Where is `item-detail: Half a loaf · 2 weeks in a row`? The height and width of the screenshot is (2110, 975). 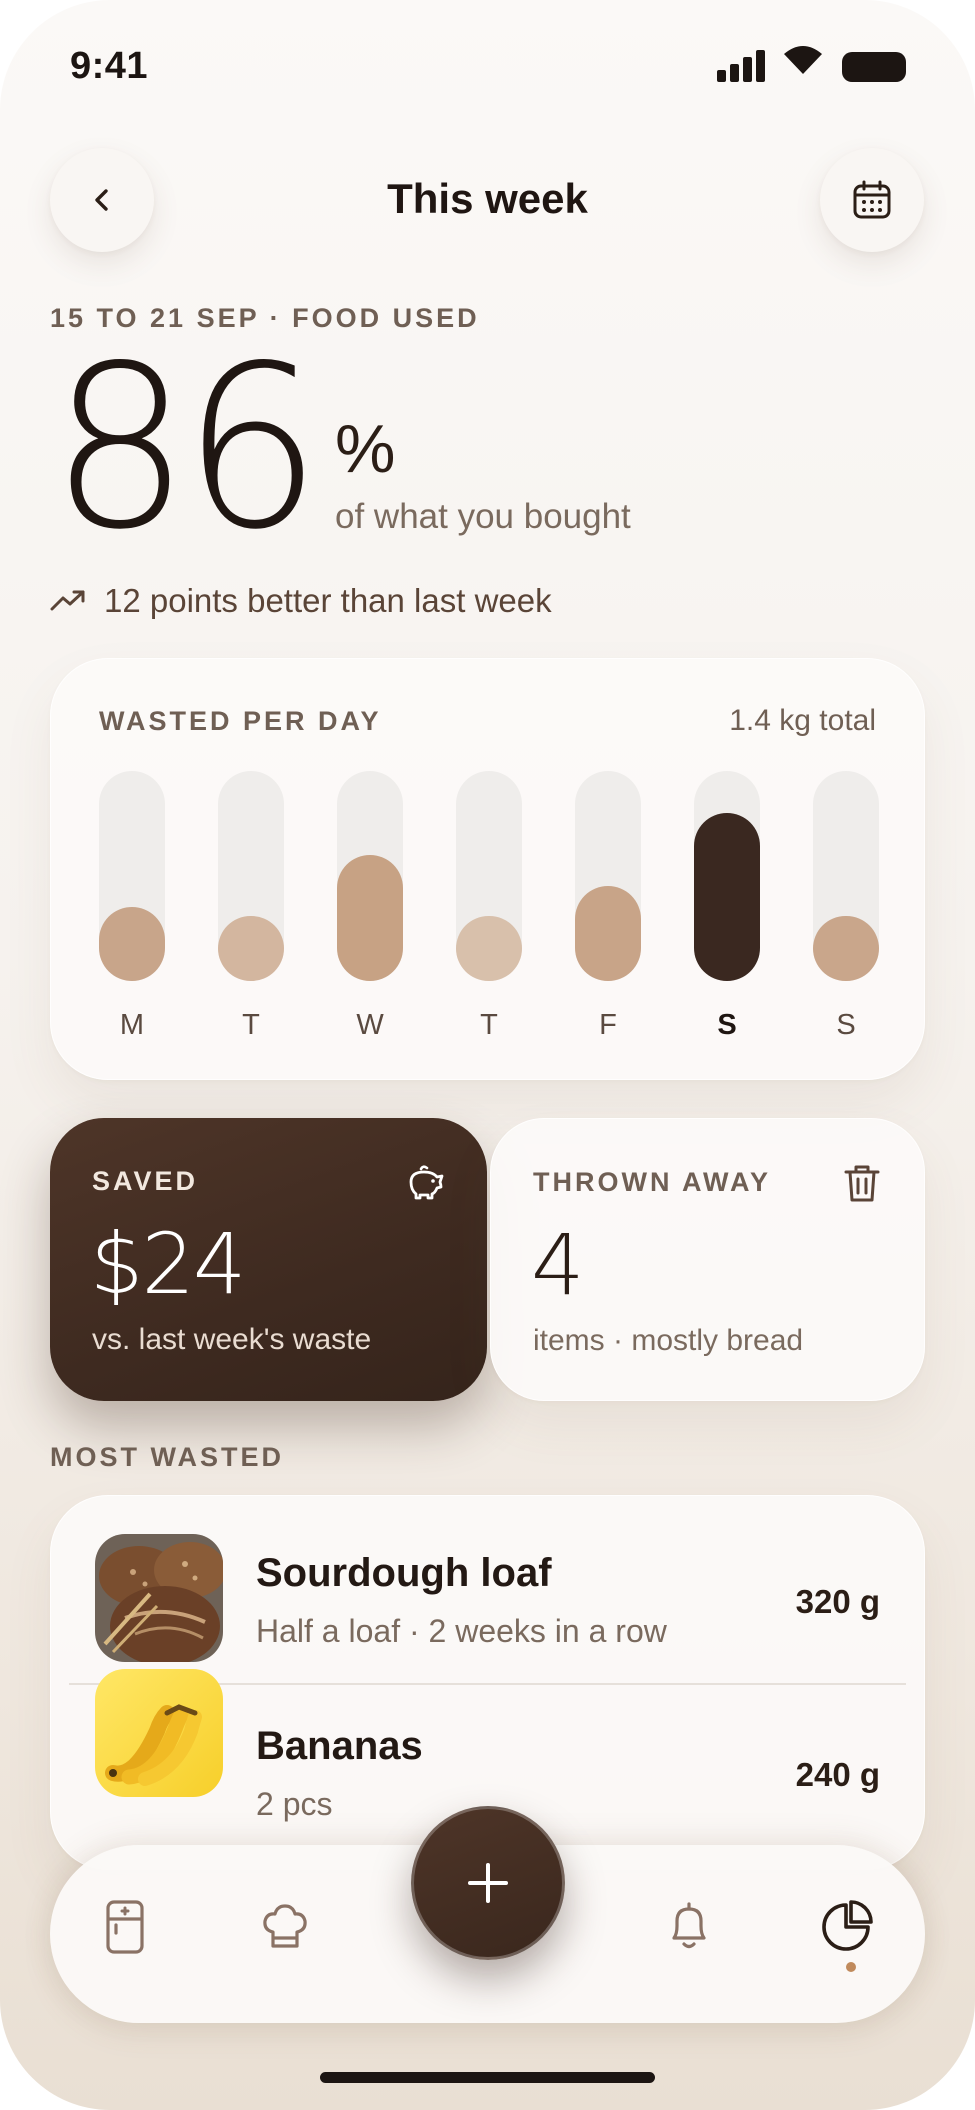
item-detail: Half a loaf · 2 weeks in a row is located at coordinates (461, 1631).